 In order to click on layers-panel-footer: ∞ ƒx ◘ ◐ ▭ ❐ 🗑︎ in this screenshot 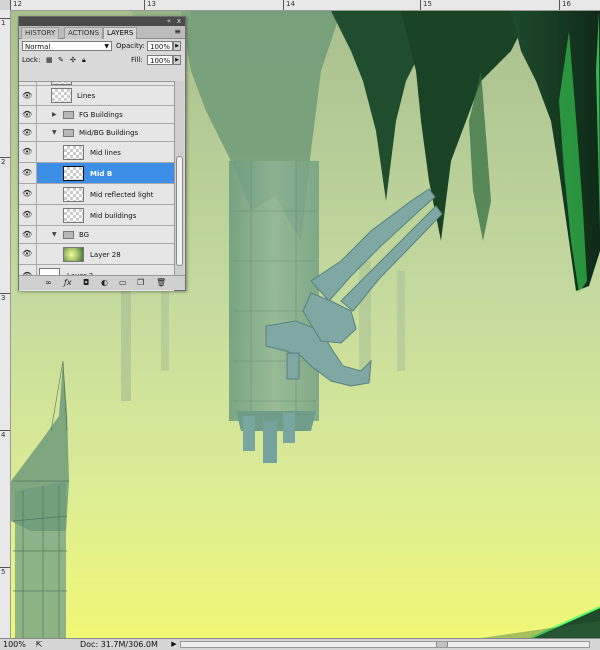, I will do `click(102, 282)`.